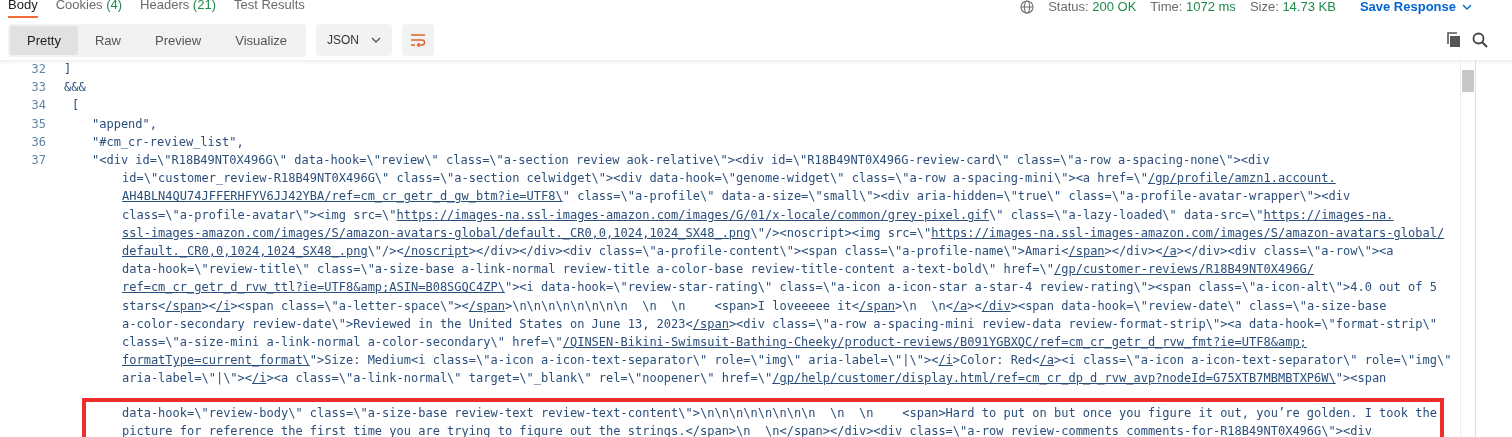 The height and width of the screenshot is (437, 1512). Describe the element at coordinates (76, 105) in the screenshot. I see `code-text: [` at that location.